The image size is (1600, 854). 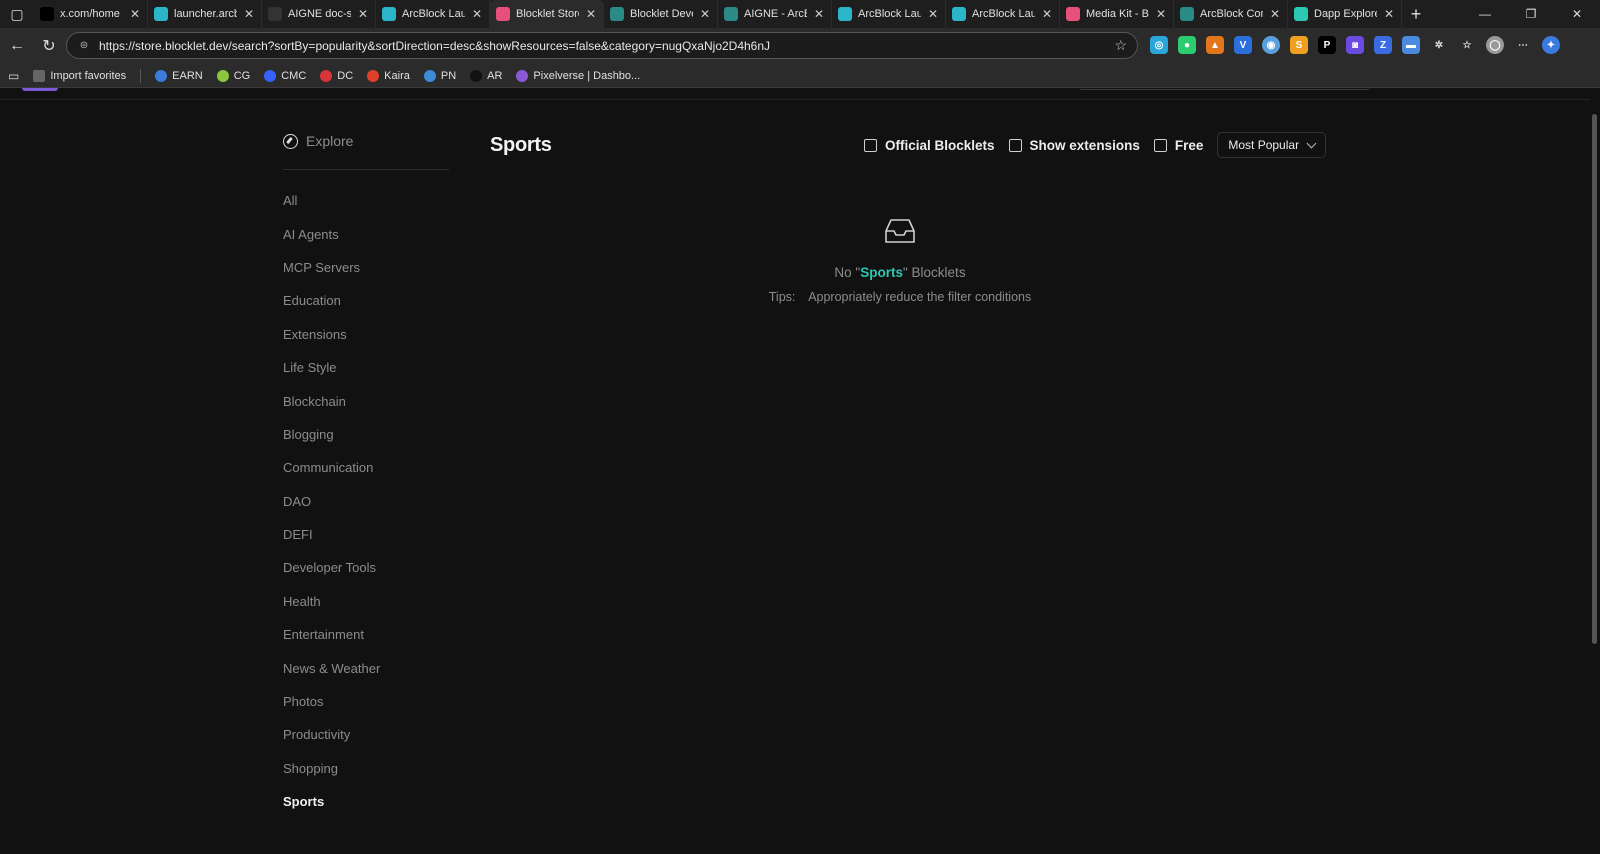 I want to click on category-item: DAO, so click(x=366, y=501).